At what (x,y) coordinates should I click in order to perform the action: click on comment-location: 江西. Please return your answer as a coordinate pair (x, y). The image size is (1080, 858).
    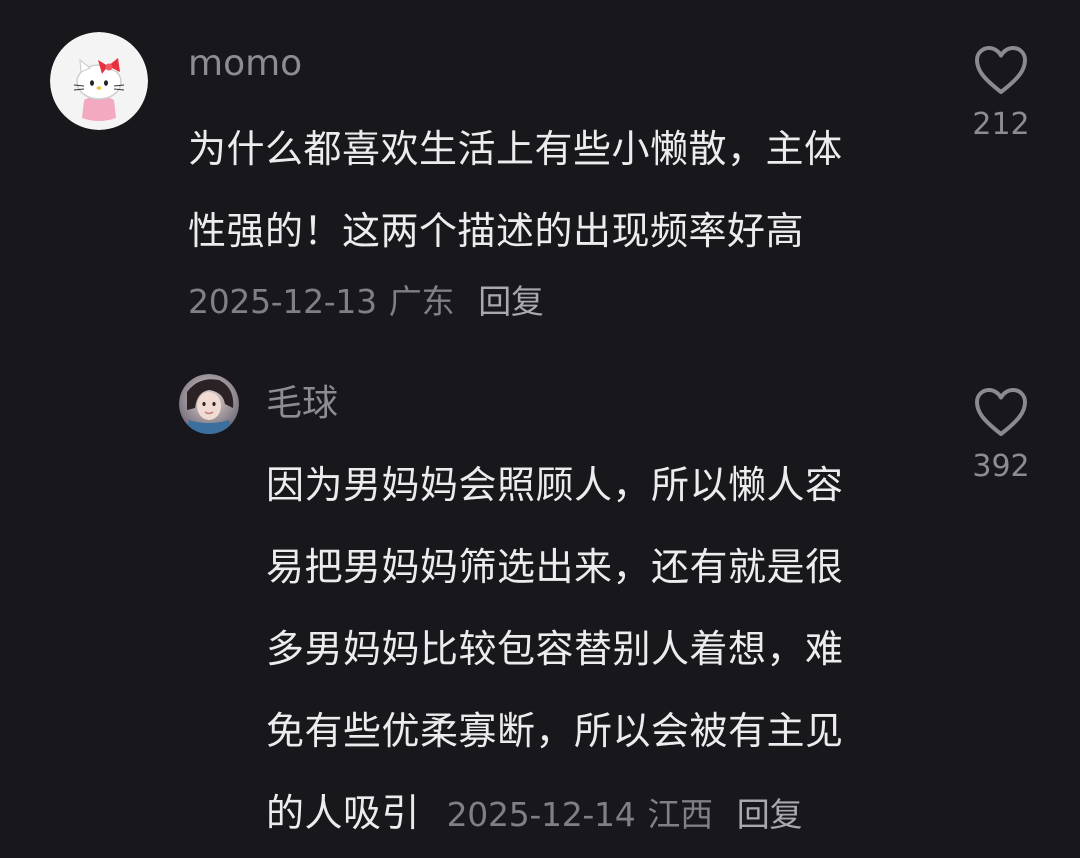
    Looking at the image, I should click on (680, 814).